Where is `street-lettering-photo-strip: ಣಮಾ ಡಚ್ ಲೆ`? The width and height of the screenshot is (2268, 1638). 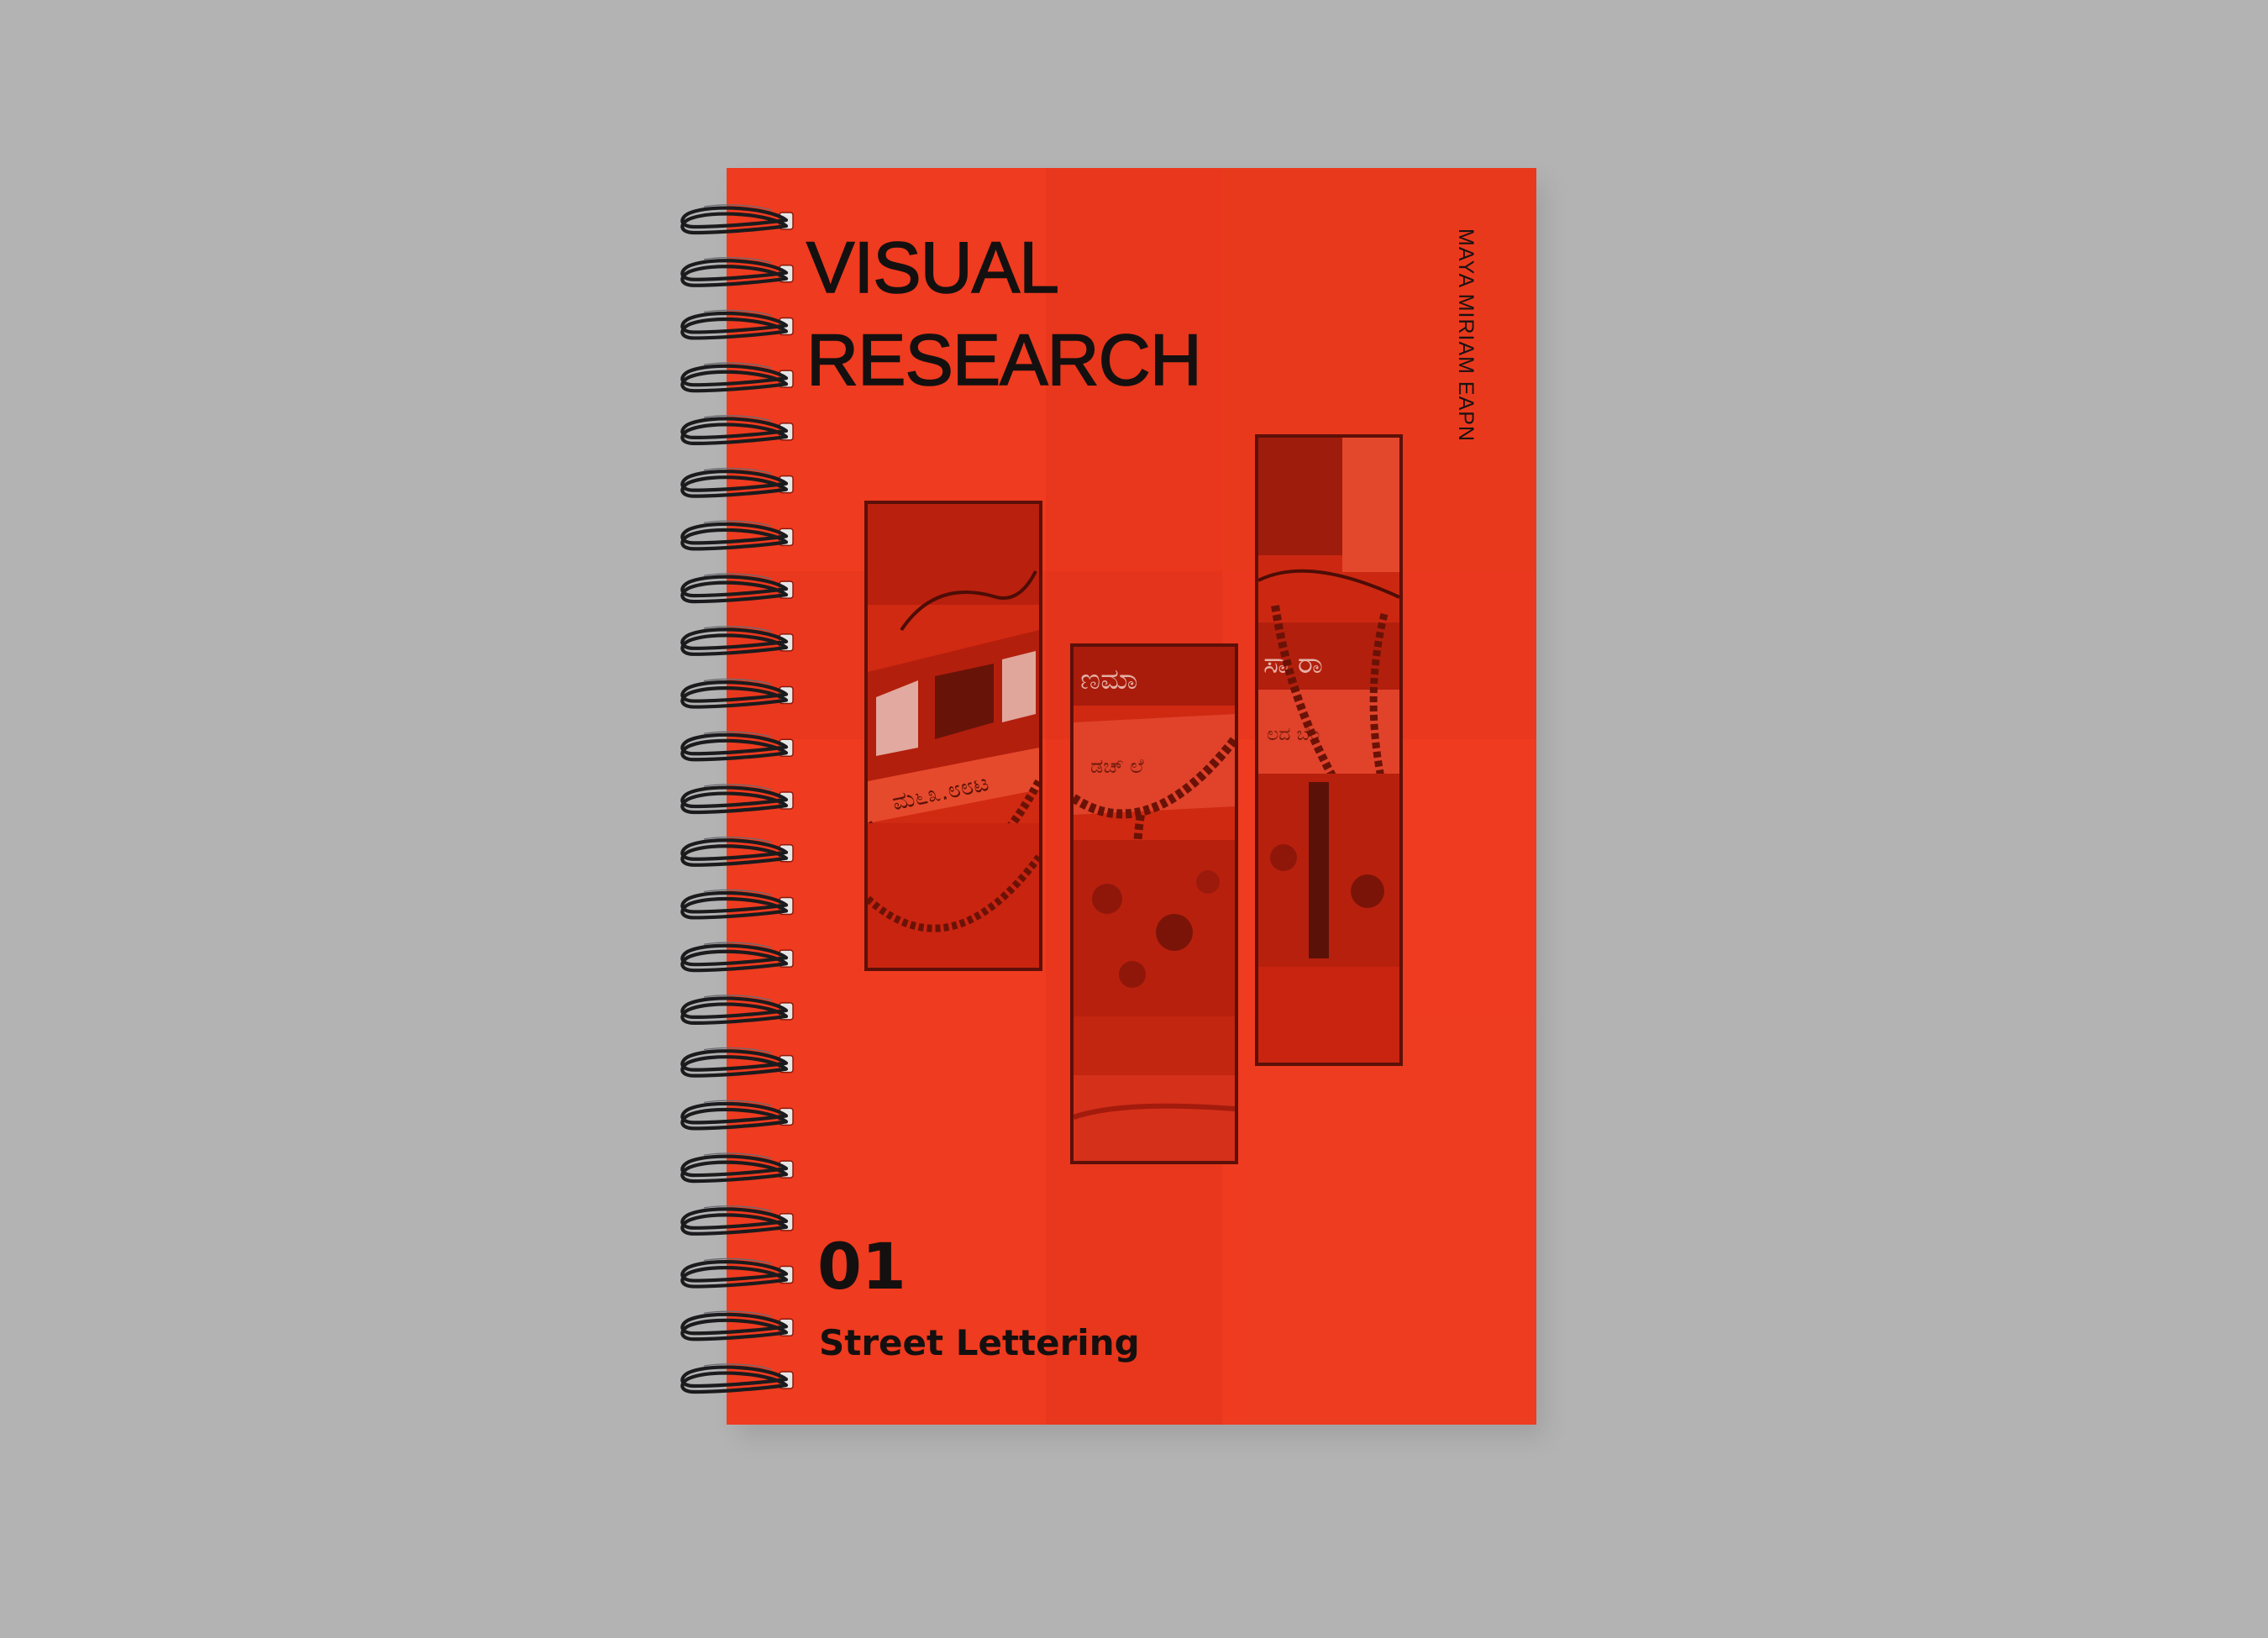 street-lettering-photo-strip: ಣಮಾ ಡಚ್ ಲೆ is located at coordinates (1154, 903).